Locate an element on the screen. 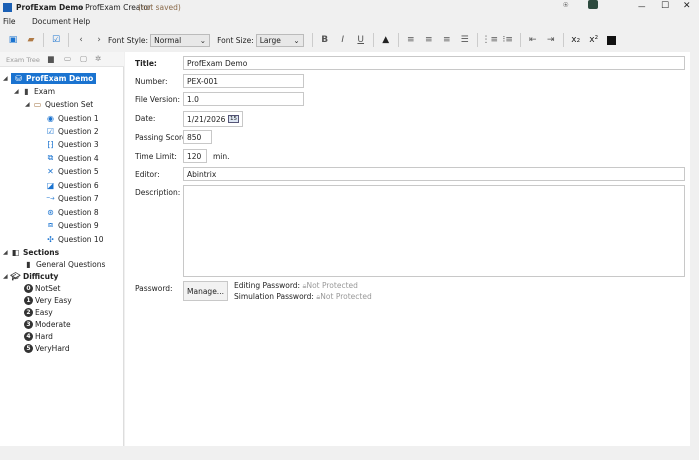 This screenshot has width=699, height=460. close-button: ✕ is located at coordinates (687, 6).